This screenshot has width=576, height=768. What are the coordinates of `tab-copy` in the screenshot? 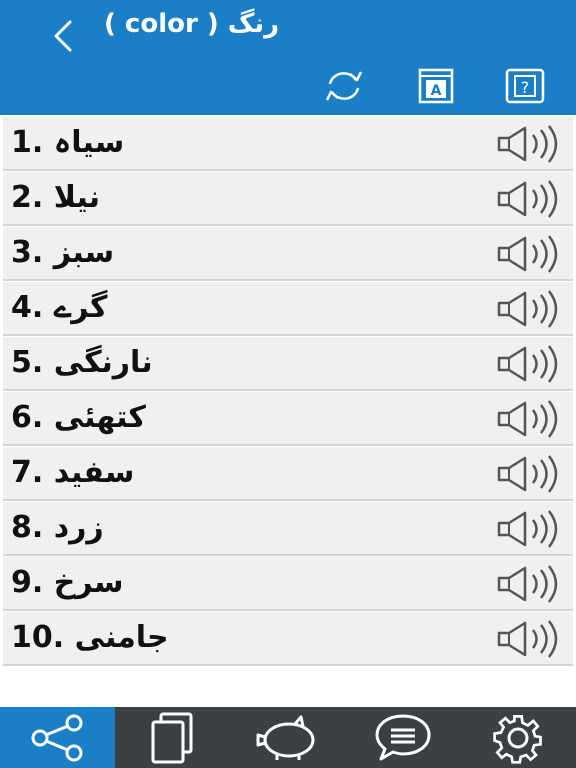 It's located at (172, 737).